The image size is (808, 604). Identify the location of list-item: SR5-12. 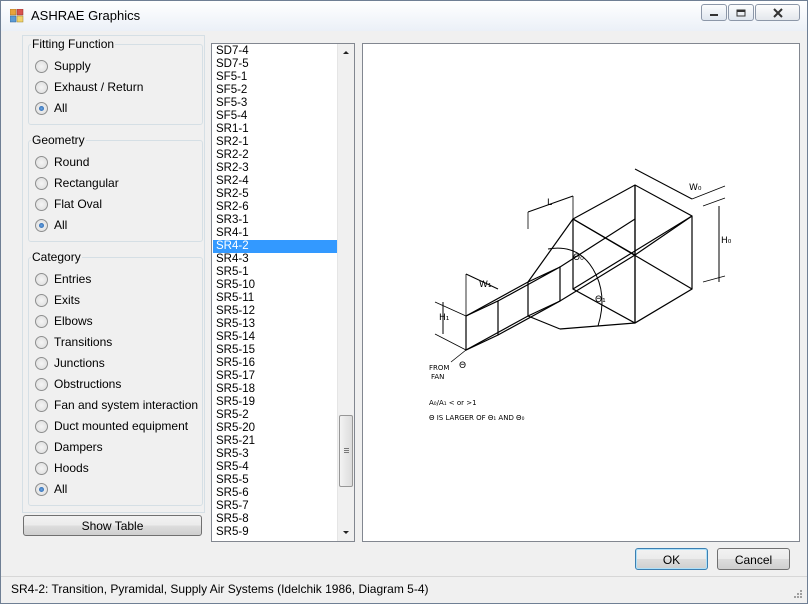
(275, 311).